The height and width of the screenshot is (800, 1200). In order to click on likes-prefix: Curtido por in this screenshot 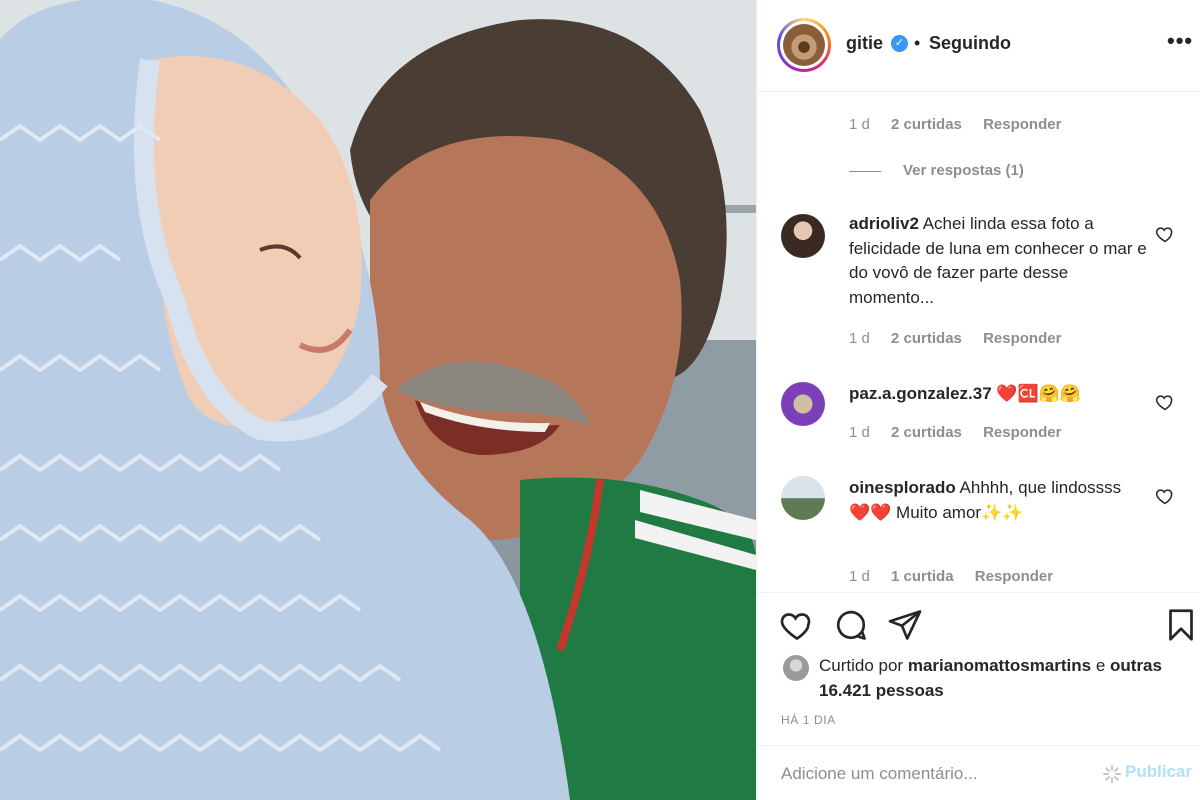, I will do `click(863, 665)`.